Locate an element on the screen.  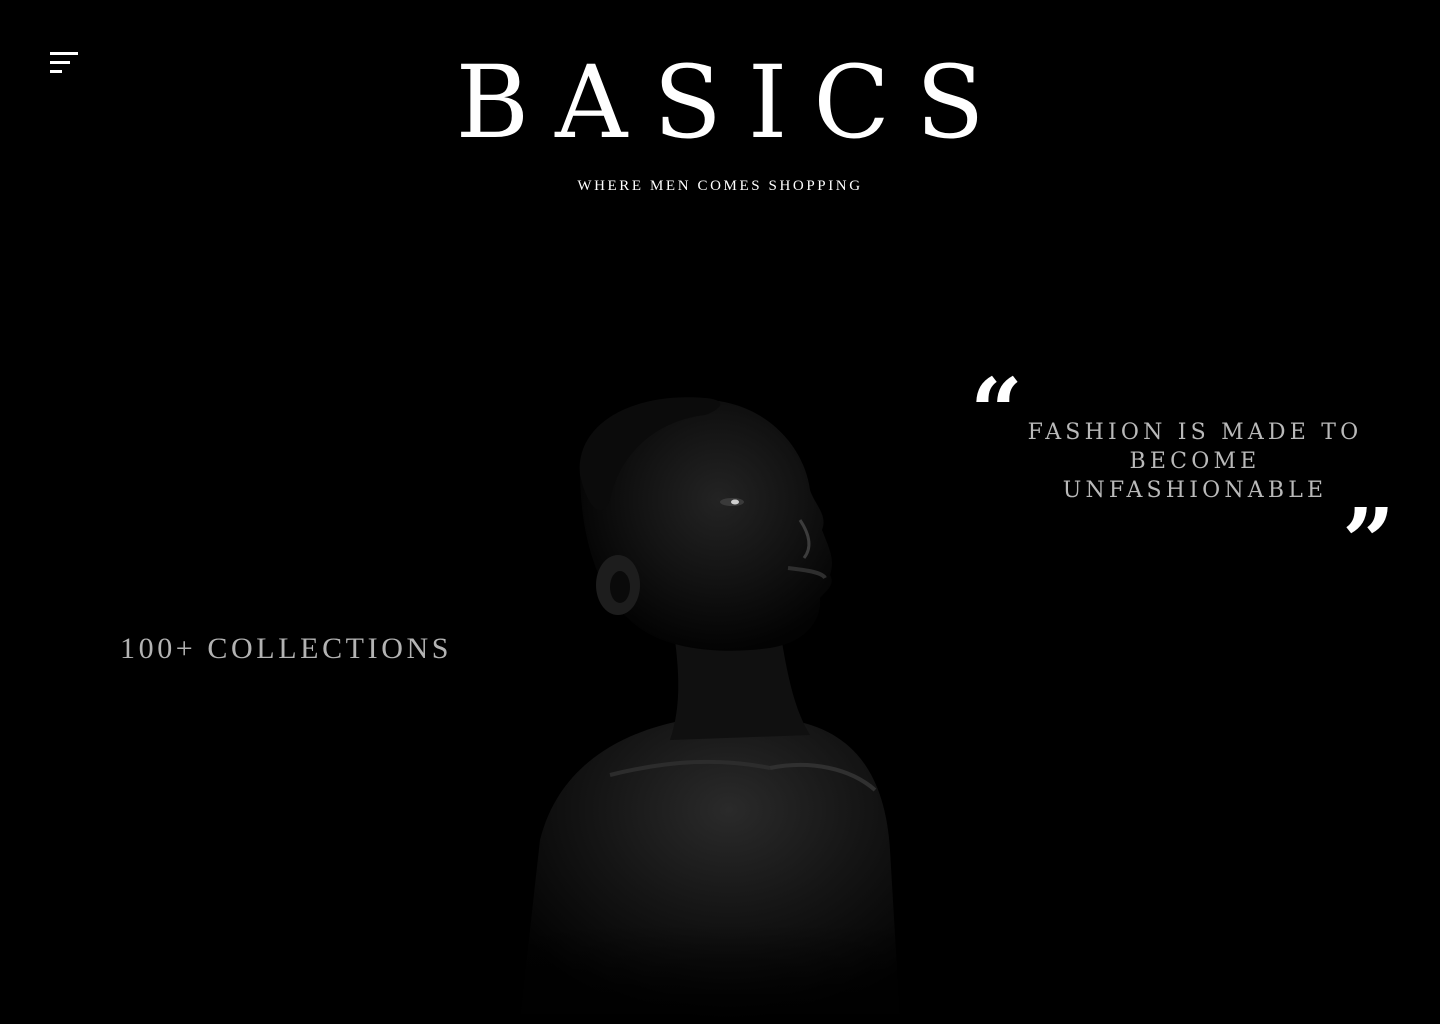
quote-close-icon: ” is located at coordinates (1368, 542).